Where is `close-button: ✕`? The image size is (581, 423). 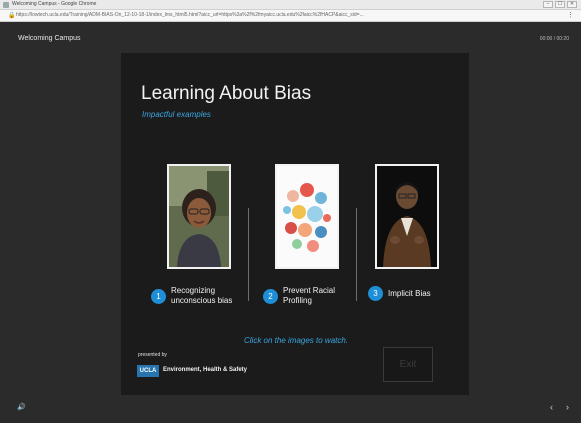
close-button: ✕ is located at coordinates (572, 4).